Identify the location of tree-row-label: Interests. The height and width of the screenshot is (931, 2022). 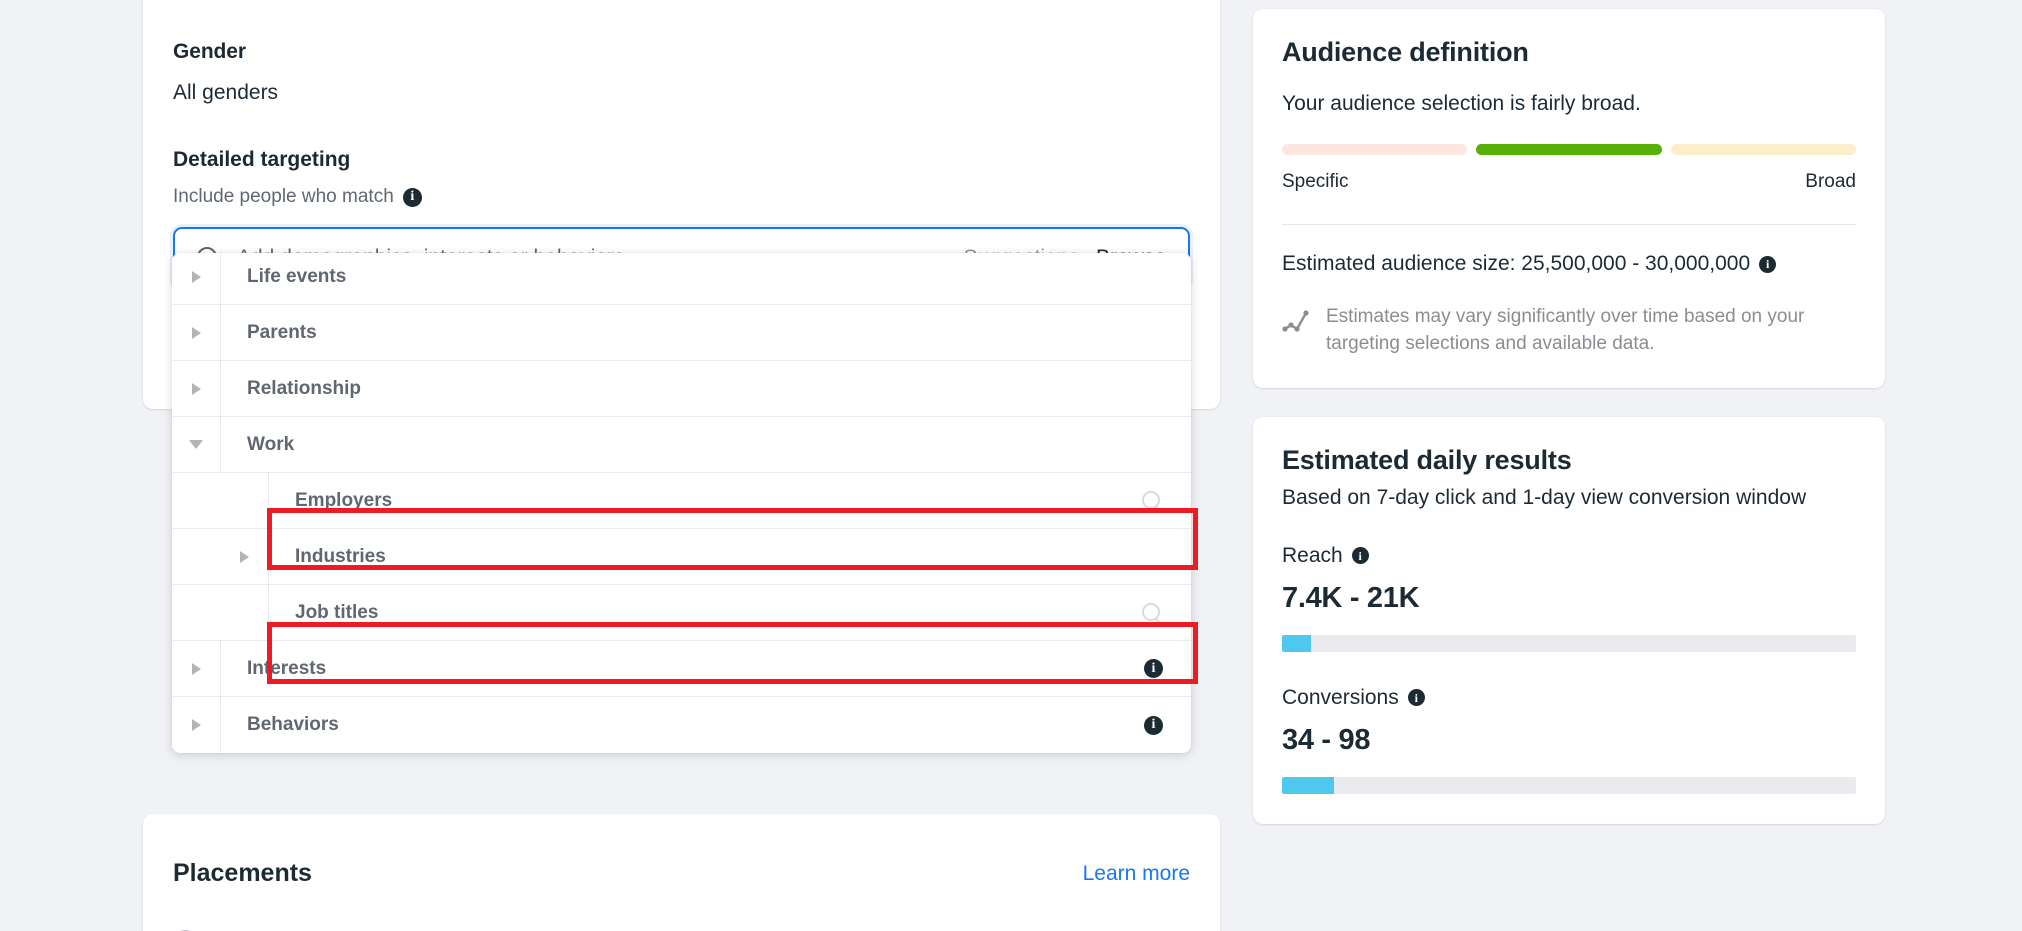
(287, 668).